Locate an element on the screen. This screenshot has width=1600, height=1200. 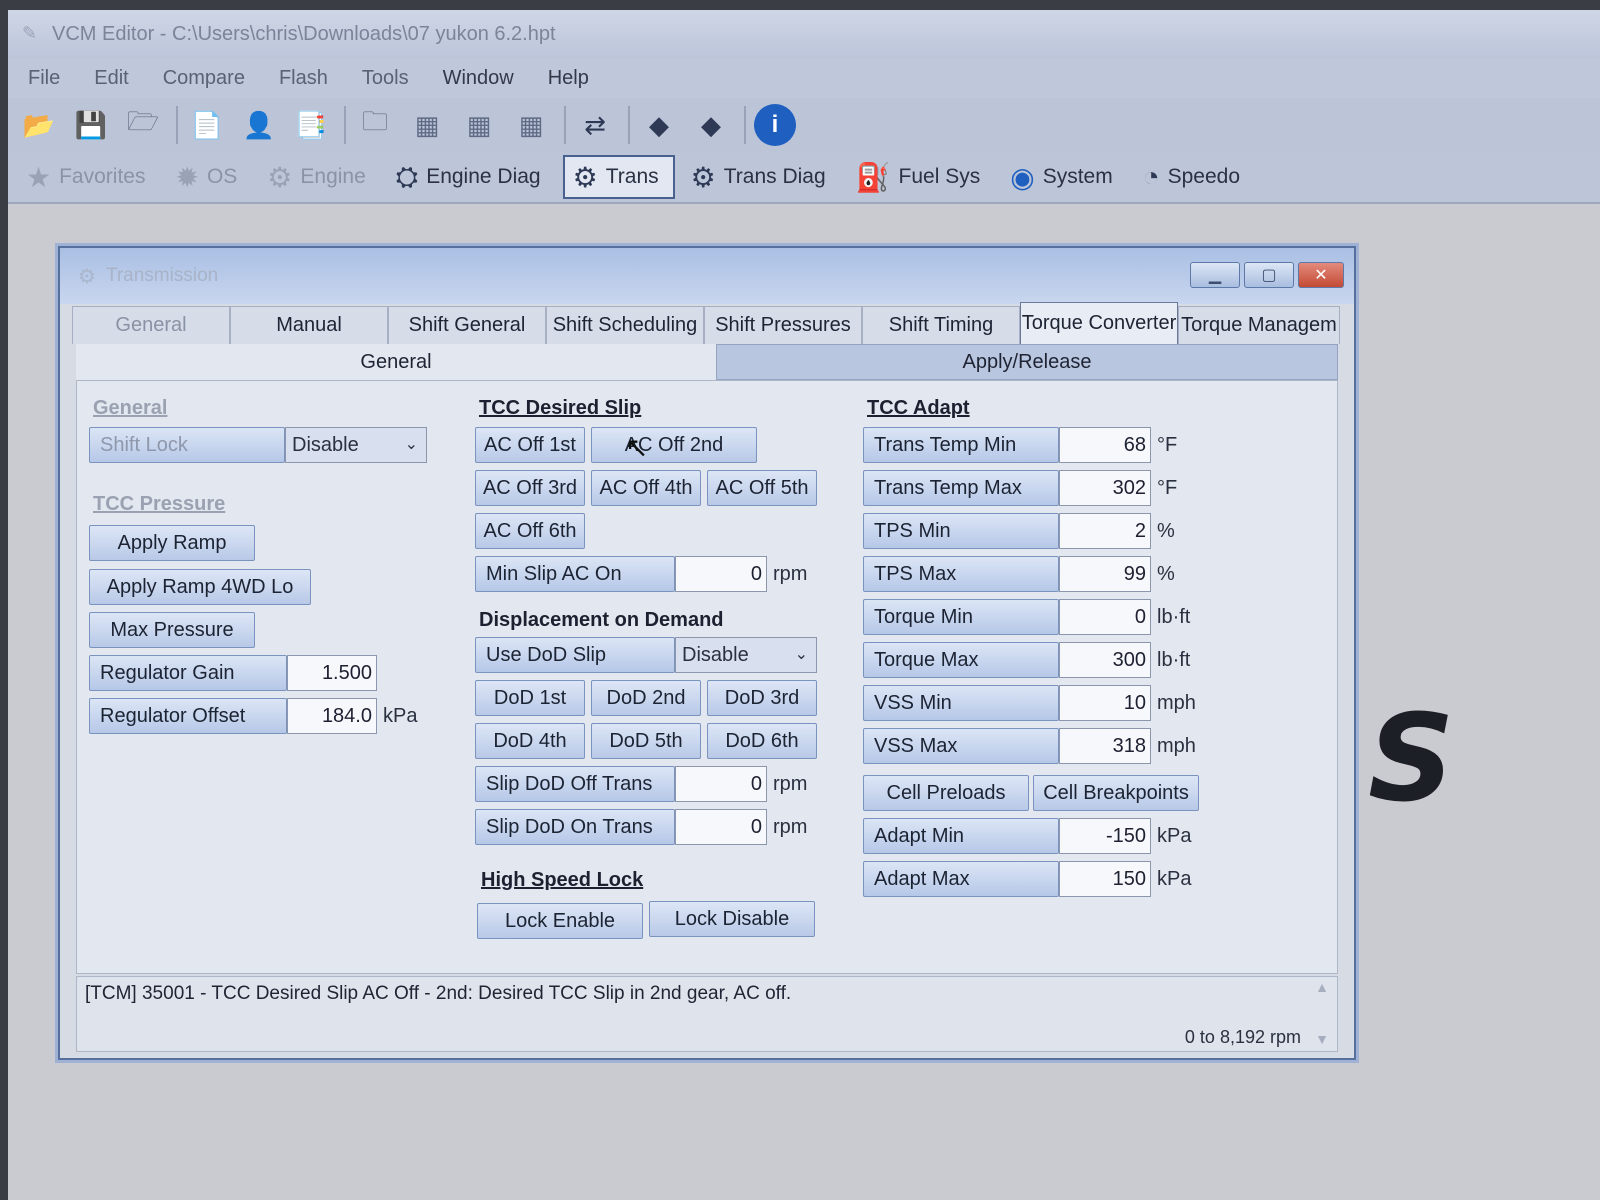
engine-icon: ⚙ is located at coordinates (280, 177).